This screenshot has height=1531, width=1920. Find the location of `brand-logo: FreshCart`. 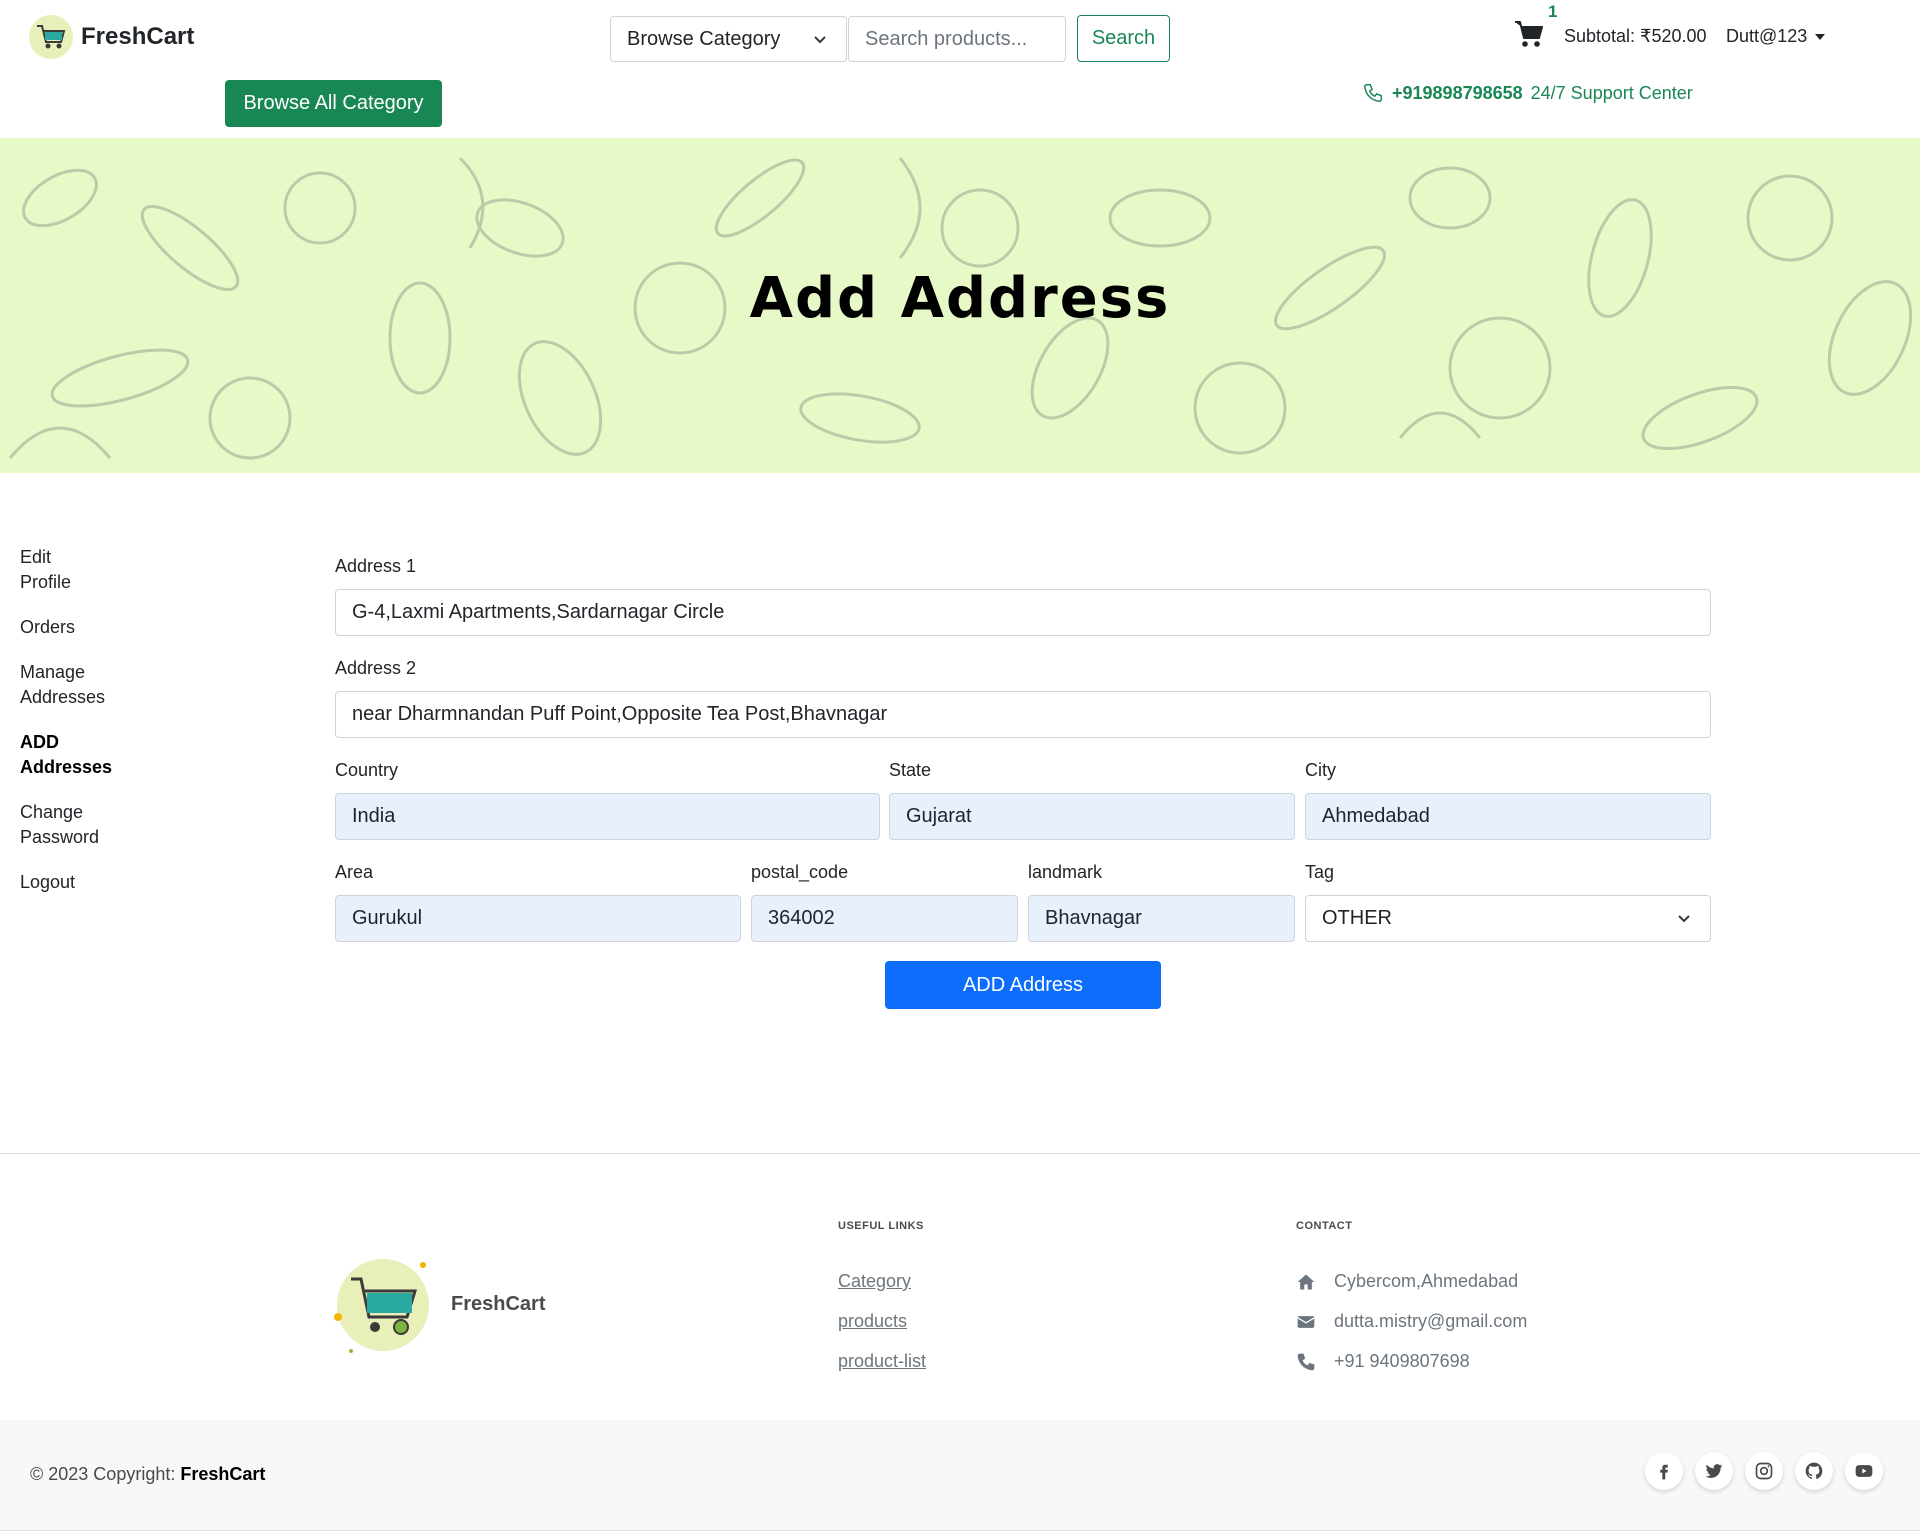

brand-logo: FreshCart is located at coordinates (111, 37).